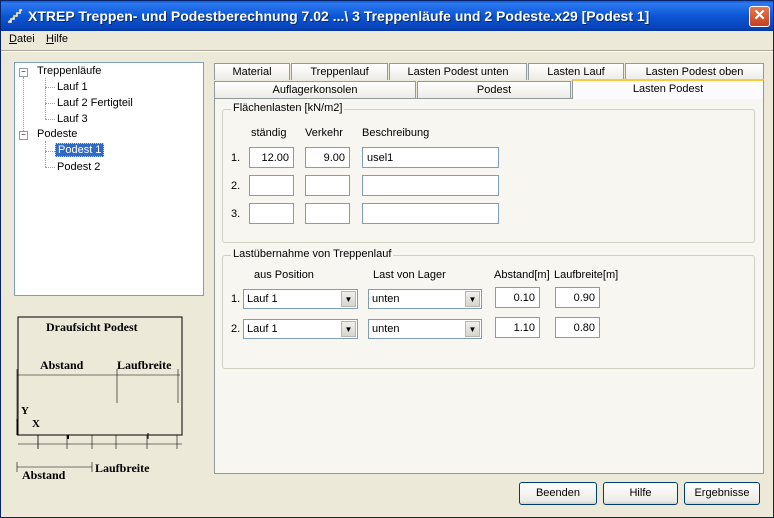 The height and width of the screenshot is (518, 774). Describe the element at coordinates (92, 327) in the screenshot. I see `sketch-title: Draufsicht Podest` at that location.